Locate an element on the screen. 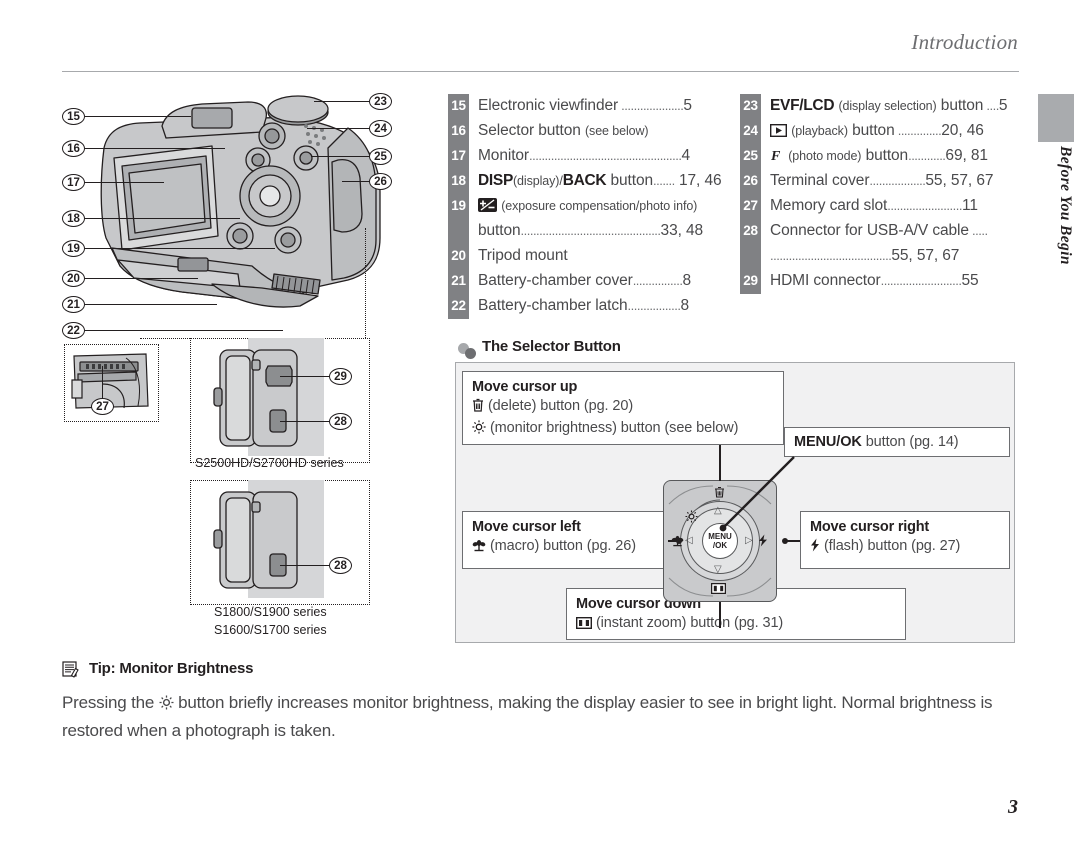 This screenshot has height=853, width=1080. tip-heading: Tip: Monitor Brightness is located at coordinates (540, 671).